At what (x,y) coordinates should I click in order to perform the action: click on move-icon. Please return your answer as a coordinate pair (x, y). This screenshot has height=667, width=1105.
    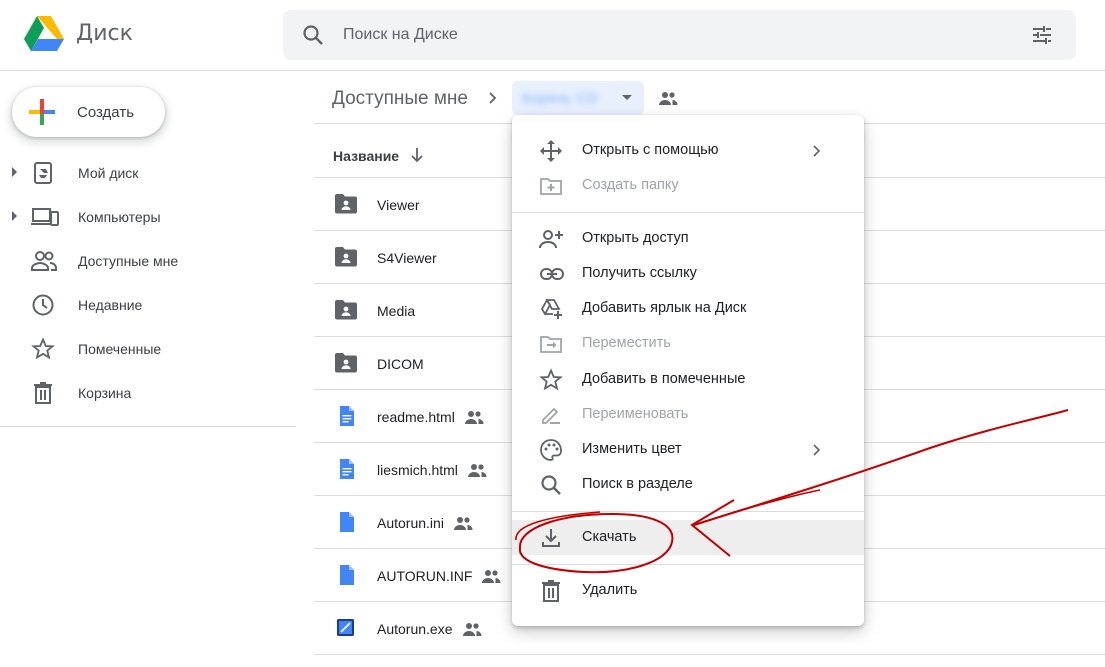
    Looking at the image, I should click on (551, 344).